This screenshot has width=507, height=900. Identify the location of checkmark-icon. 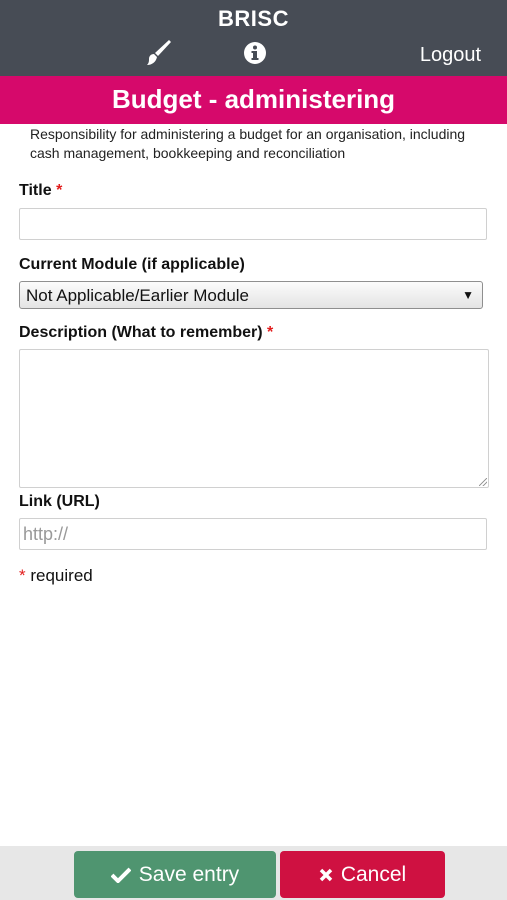
(120, 875).